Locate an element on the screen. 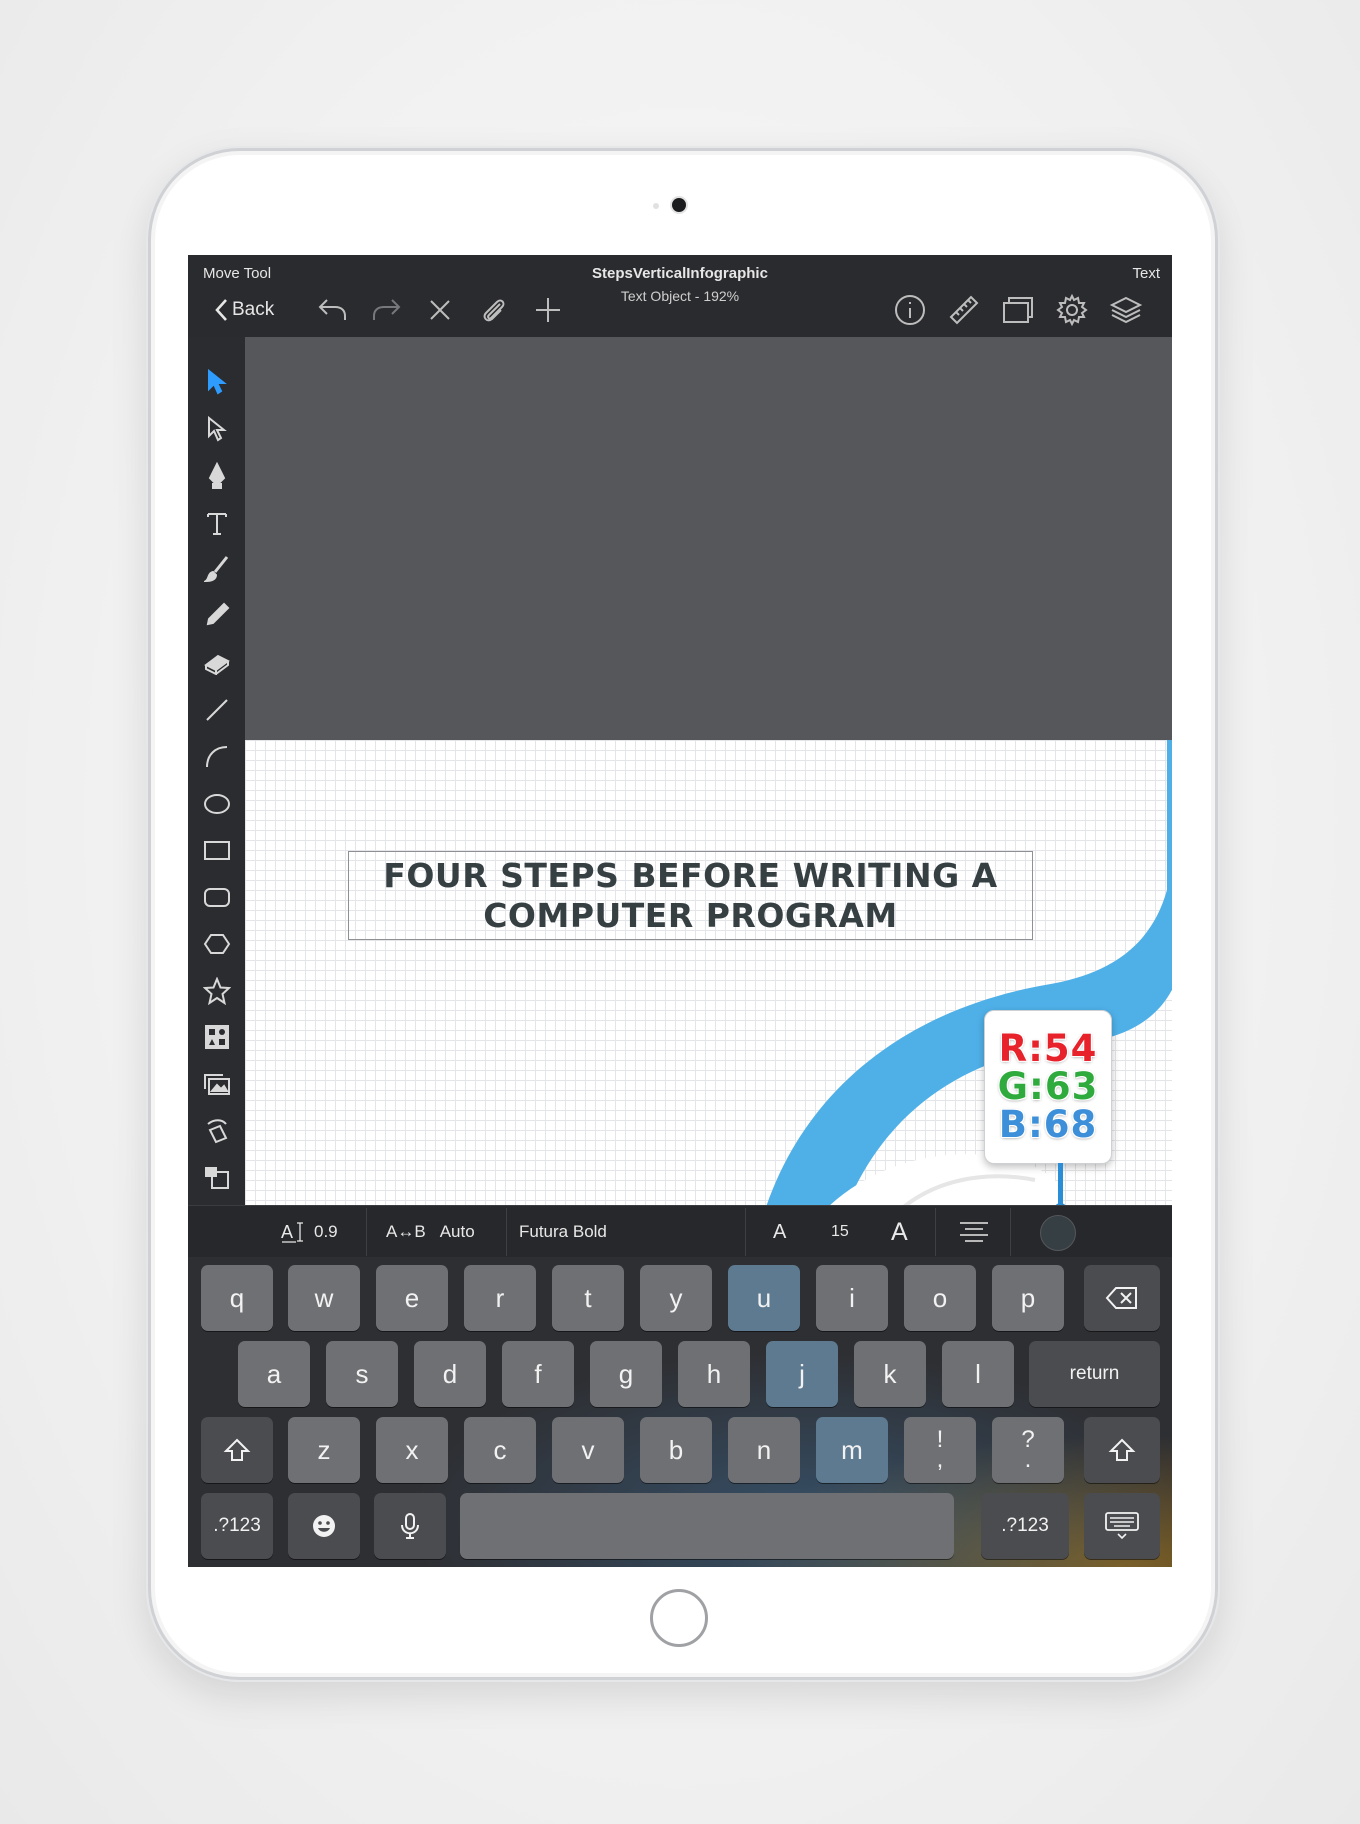 The height and width of the screenshot is (1824, 1360). gear-icon is located at coordinates (1072, 310).